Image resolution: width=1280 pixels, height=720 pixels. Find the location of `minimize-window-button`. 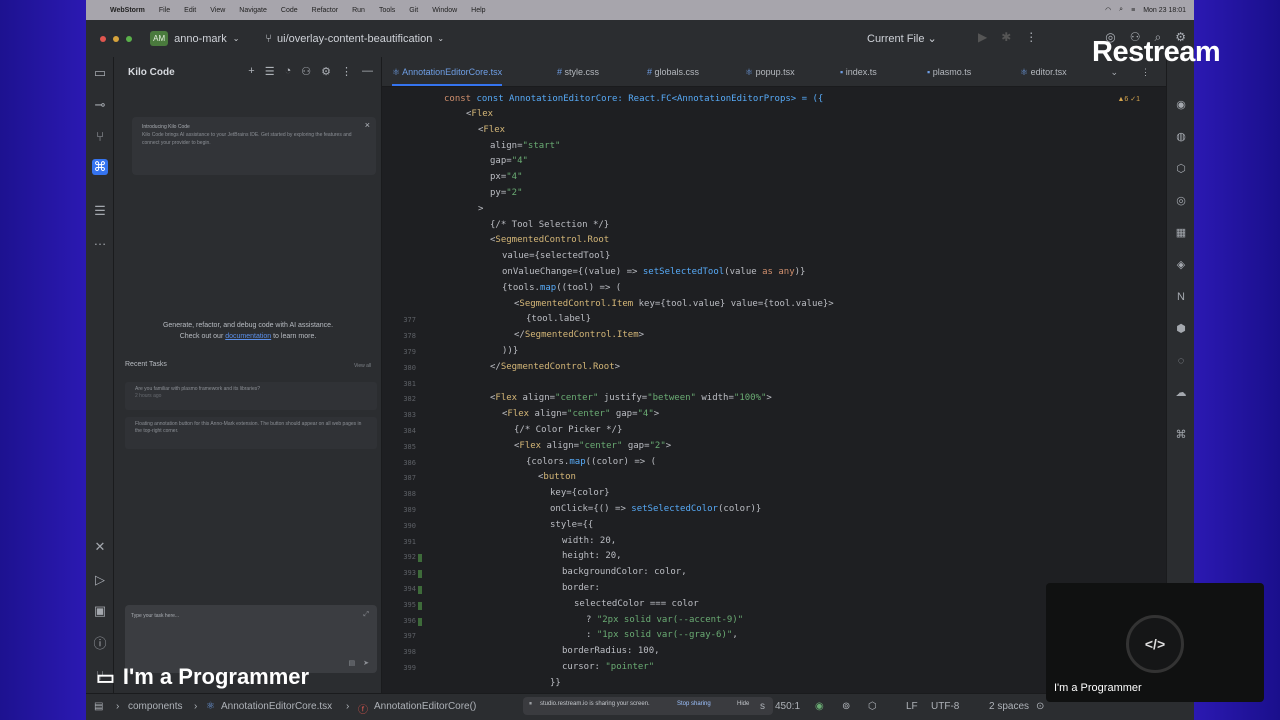

minimize-window-button is located at coordinates (116, 38).